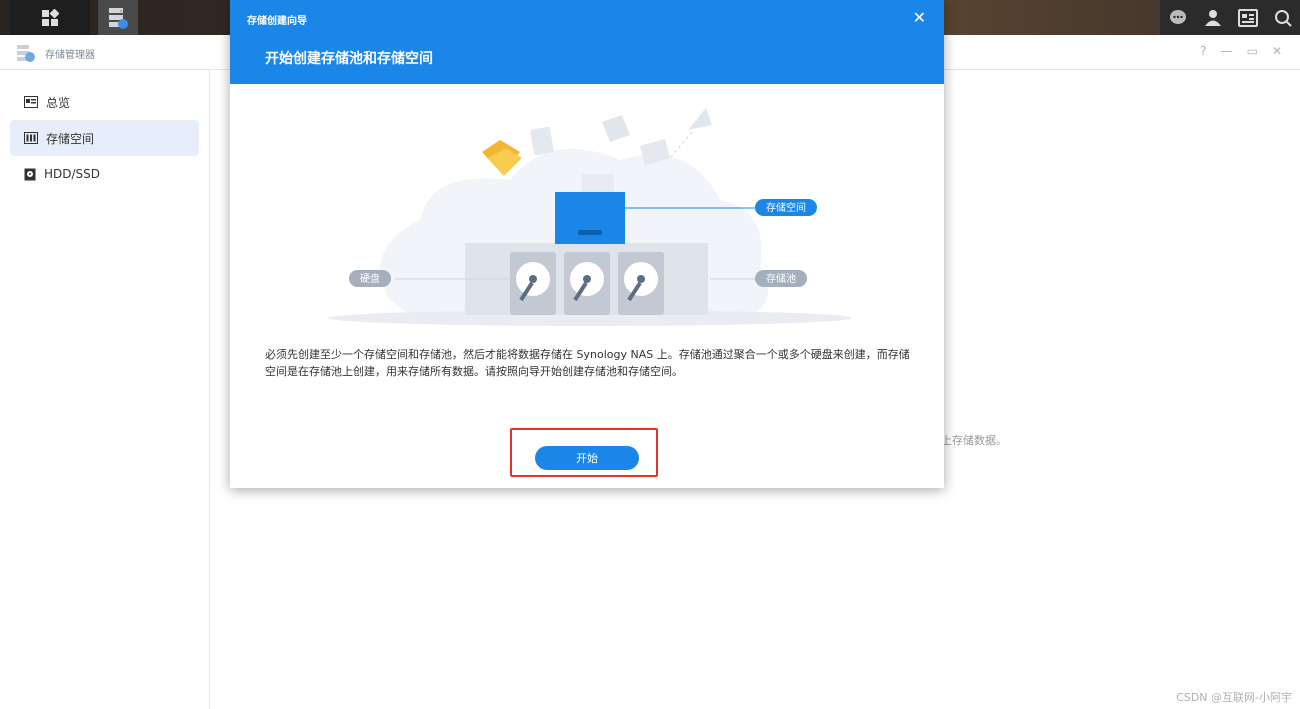 This screenshot has width=1300, height=709. What do you see at coordinates (26, 53) in the screenshot?
I see `storage-manager-app-icon` at bounding box center [26, 53].